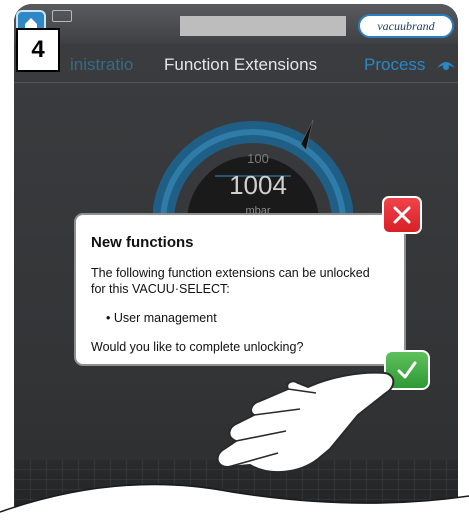 The width and height of the screenshot is (469, 532). Describe the element at coordinates (258, 158) in the screenshot. I see `gauge-setpoint: 100` at that location.